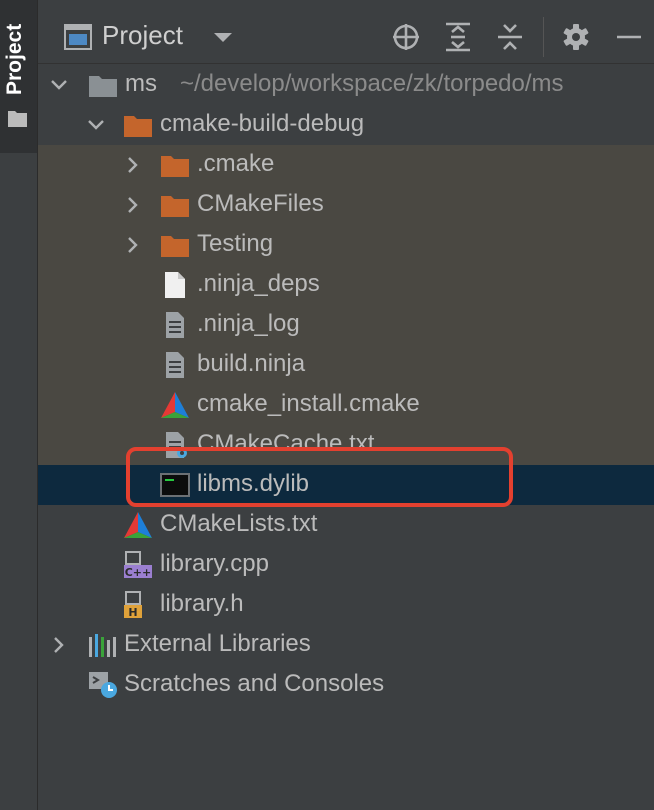 Image resolution: width=654 pixels, height=810 pixels. I want to click on tree-row-root: ms ~/develop/workspace/zk/torpedo/ms, so click(346, 85).